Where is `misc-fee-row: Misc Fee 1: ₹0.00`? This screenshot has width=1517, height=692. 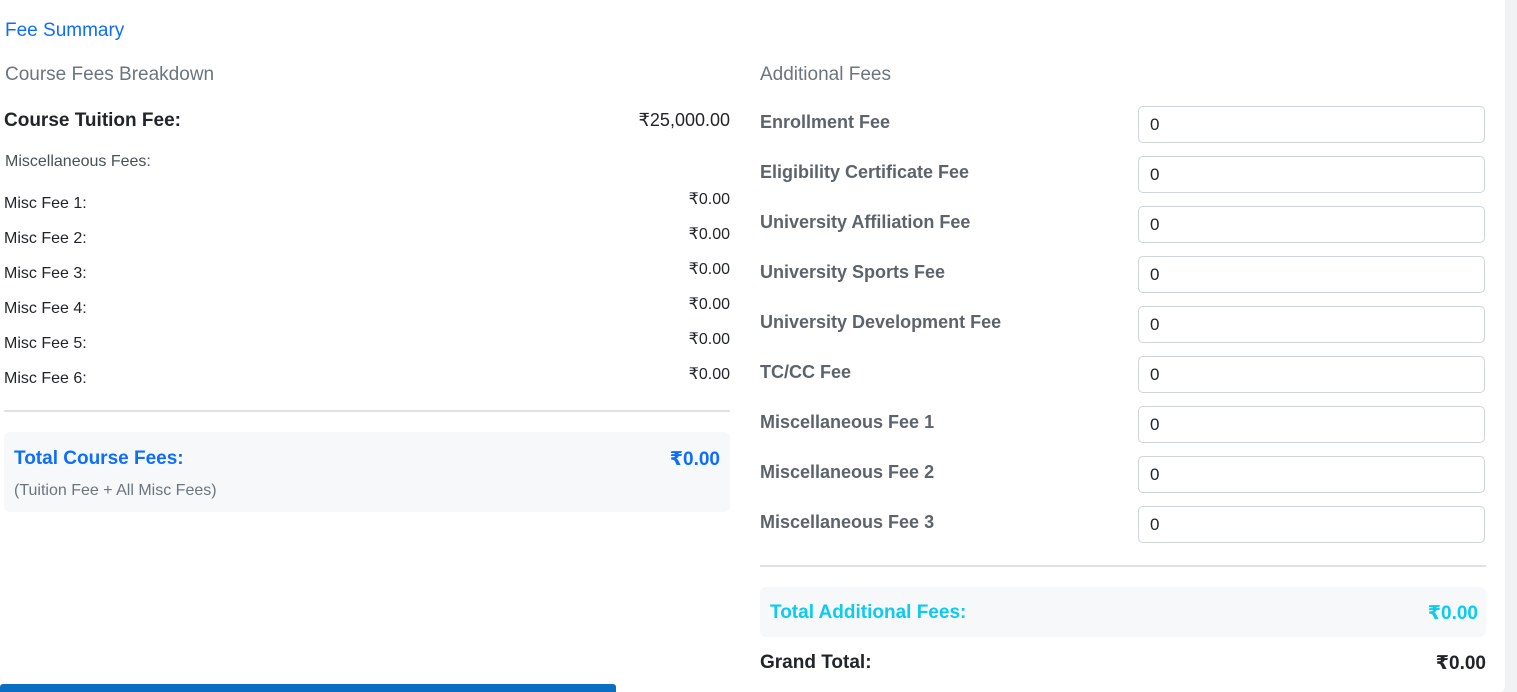
misc-fee-row: Misc Fee 1: ₹0.00 is located at coordinates (367, 202).